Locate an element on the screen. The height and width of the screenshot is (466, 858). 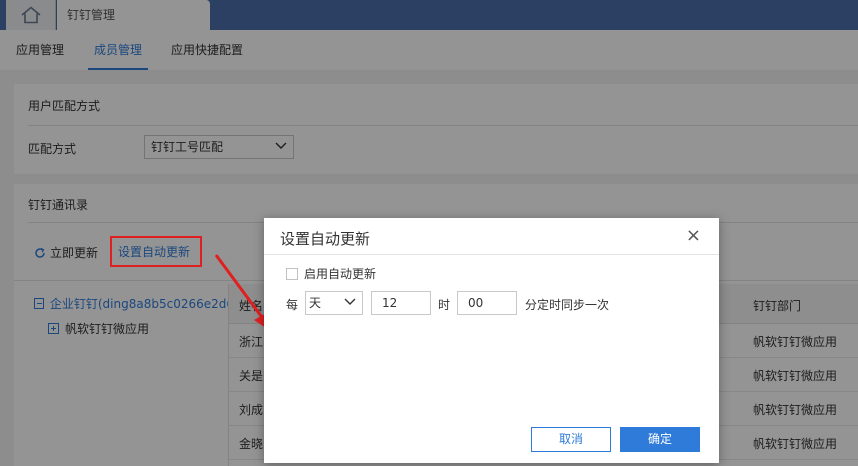
enable-auto-update-checkbox is located at coordinates (292, 273).